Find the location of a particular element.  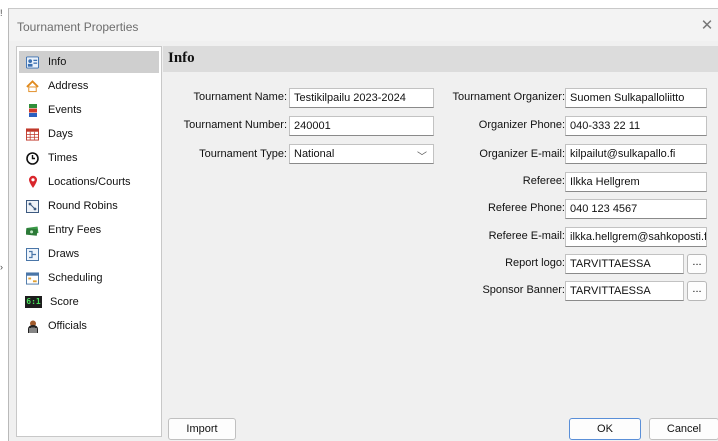

sidebar-item-label: Draws is located at coordinates (64, 254).